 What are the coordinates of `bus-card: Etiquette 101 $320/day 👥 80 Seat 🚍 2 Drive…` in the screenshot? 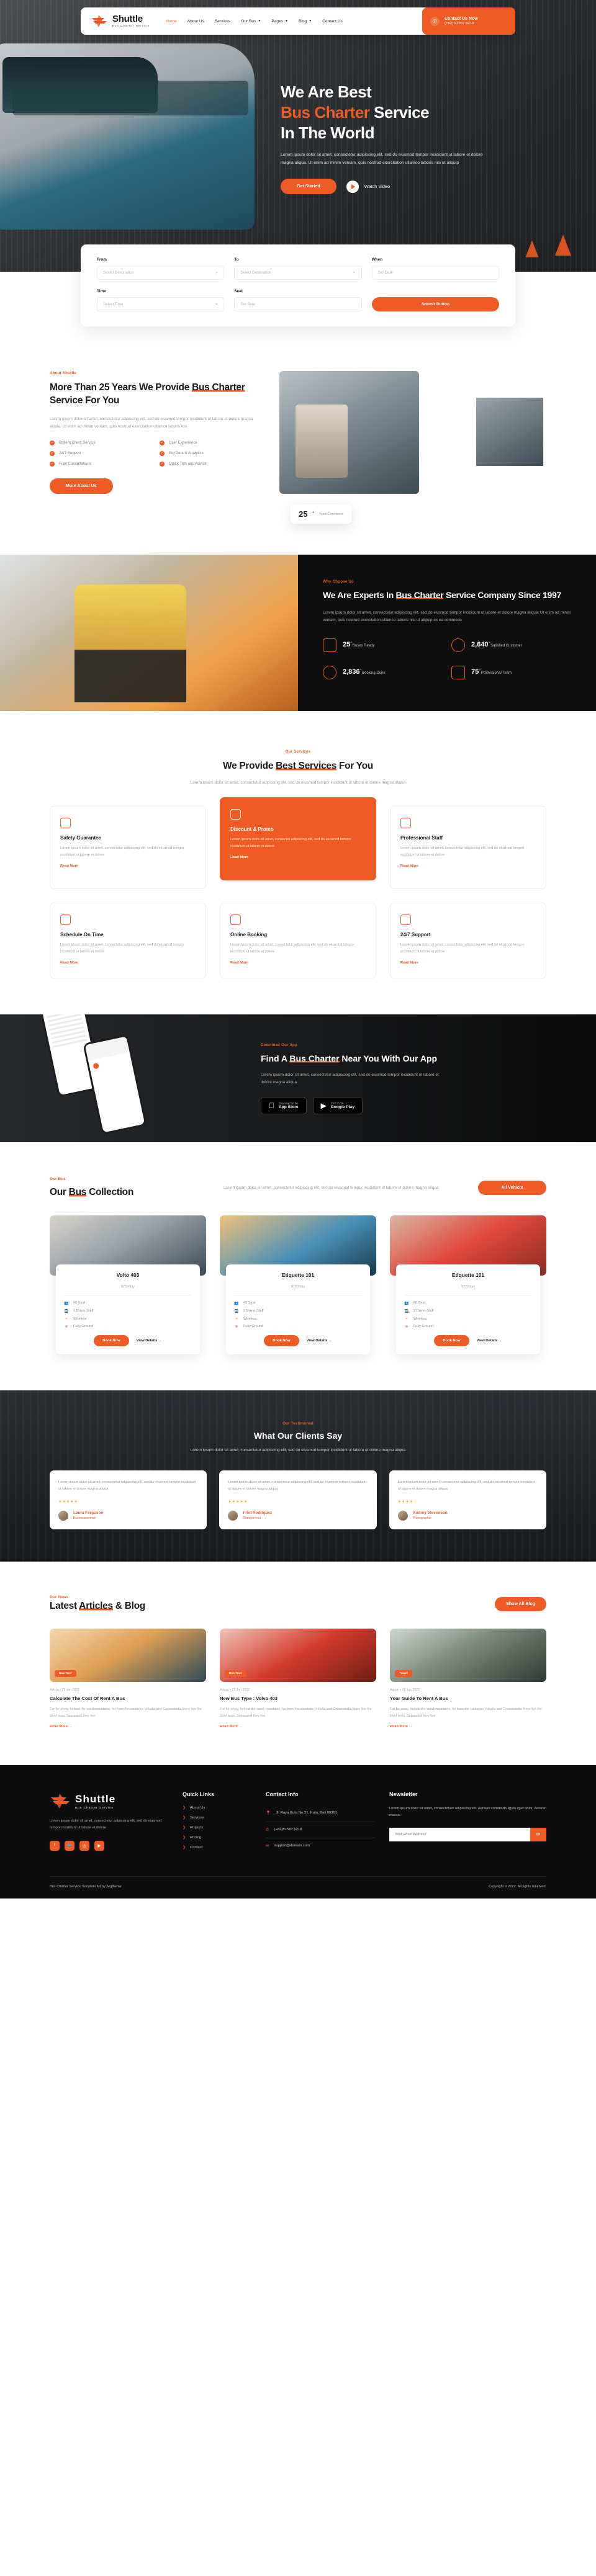 It's located at (468, 1284).